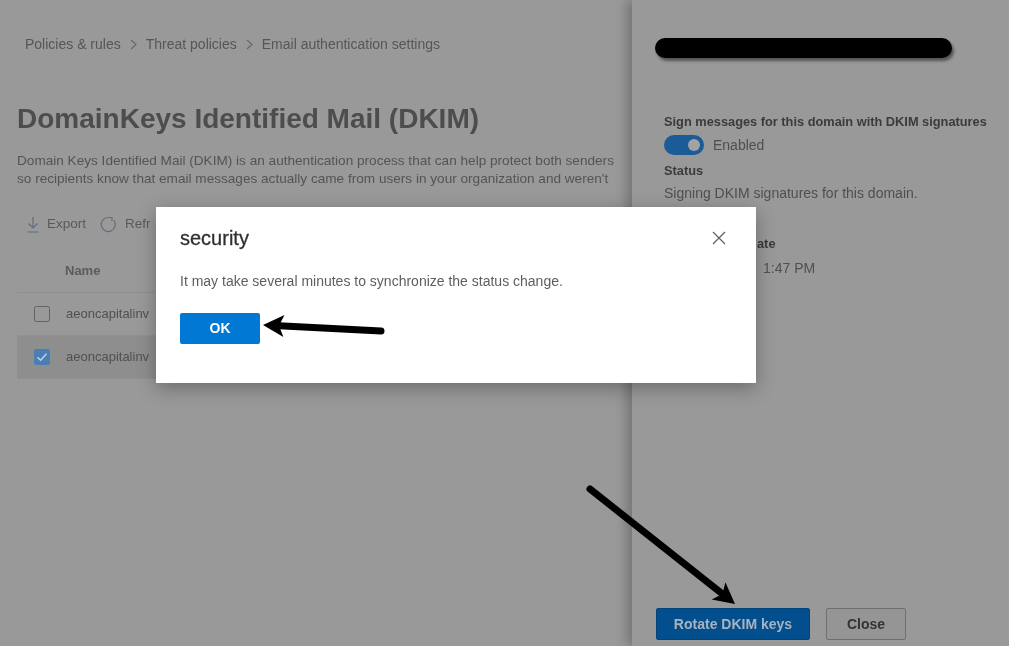  I want to click on column-header: Name, so click(83, 270).